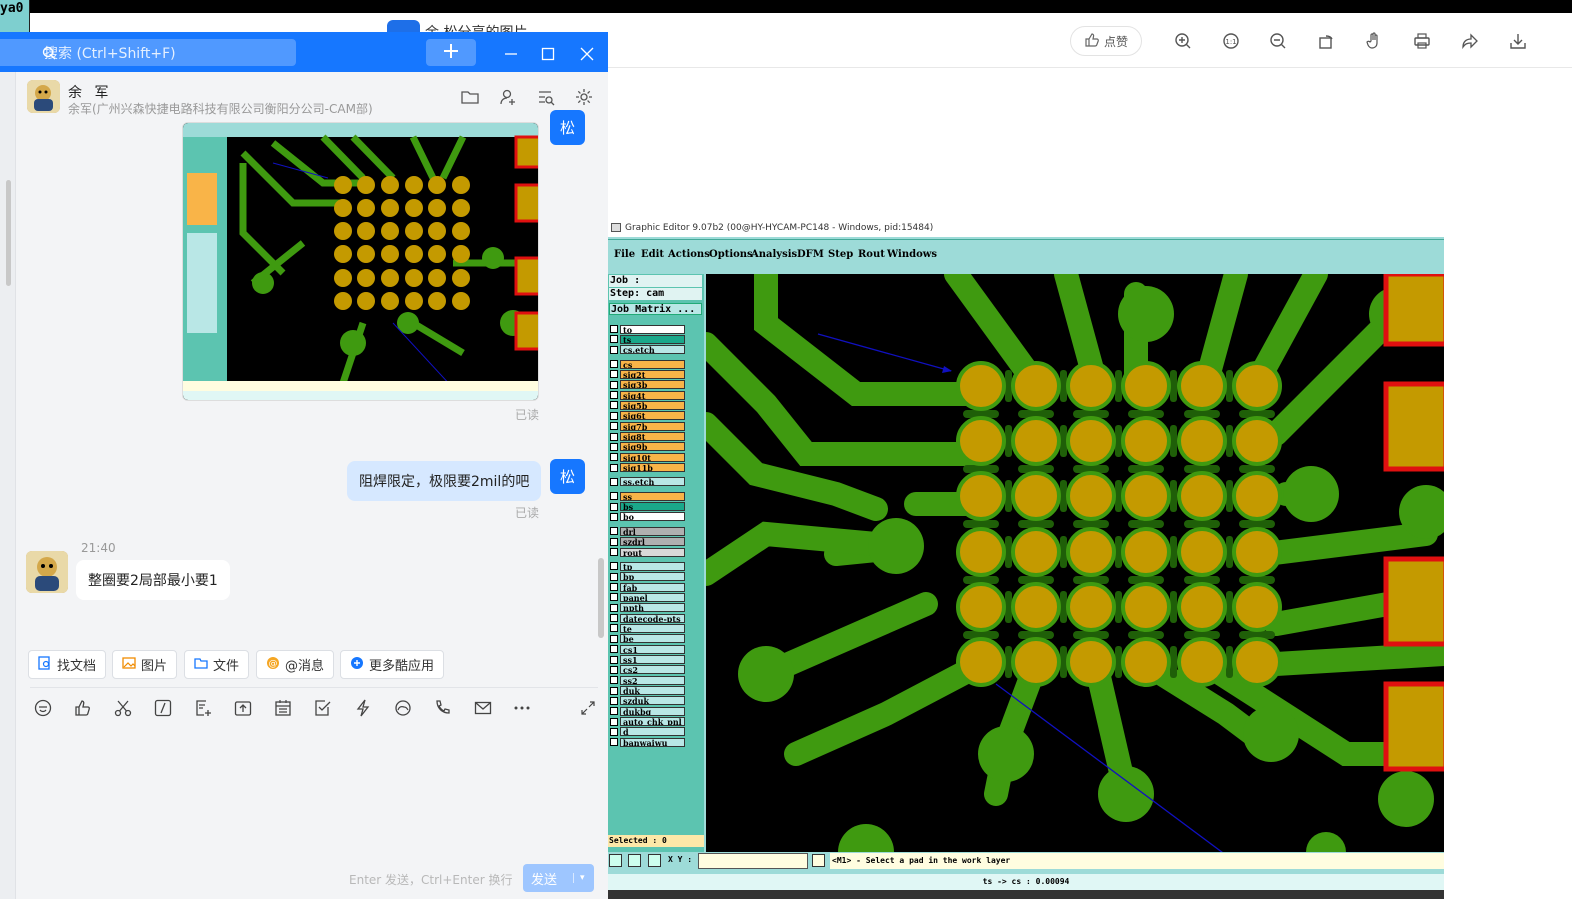 This screenshot has width=1572, height=899. What do you see at coordinates (647, 507) in the screenshot?
I see `layer-row: bs` at bounding box center [647, 507].